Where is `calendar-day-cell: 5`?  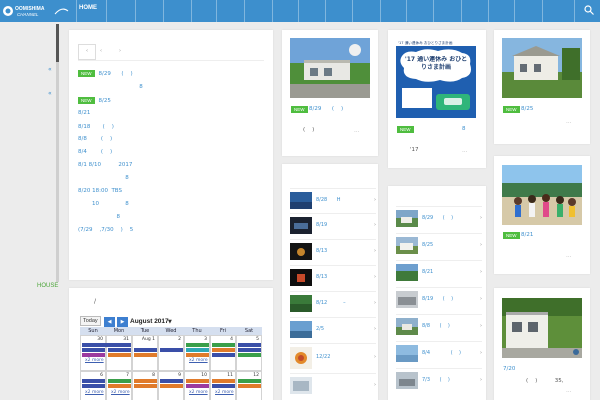 calendar-day-cell: 5 is located at coordinates (249, 353).